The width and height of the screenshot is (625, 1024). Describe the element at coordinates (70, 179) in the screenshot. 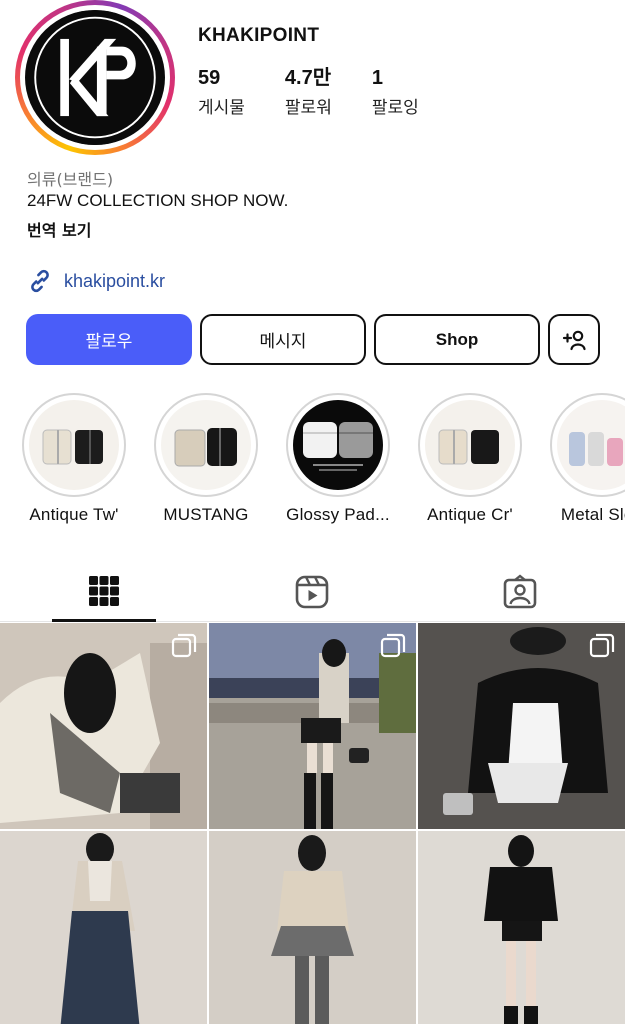

I see `bio-category: 의류(브랜드)` at that location.